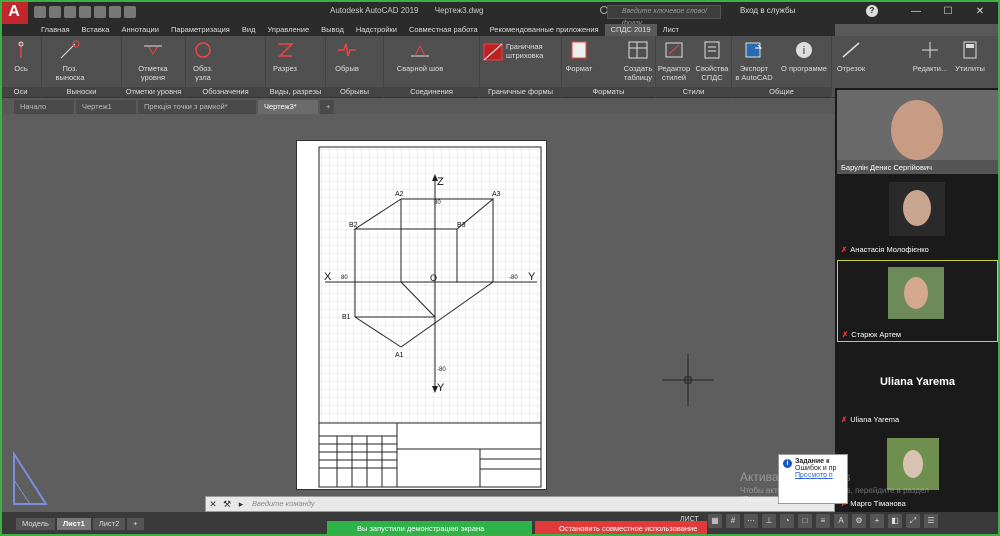 Image resolution: width=1000 pixels, height=536 pixels. What do you see at coordinates (876, 334) in the screenshot?
I see `participant-name-text: Старюк Артем` at bounding box center [876, 334].